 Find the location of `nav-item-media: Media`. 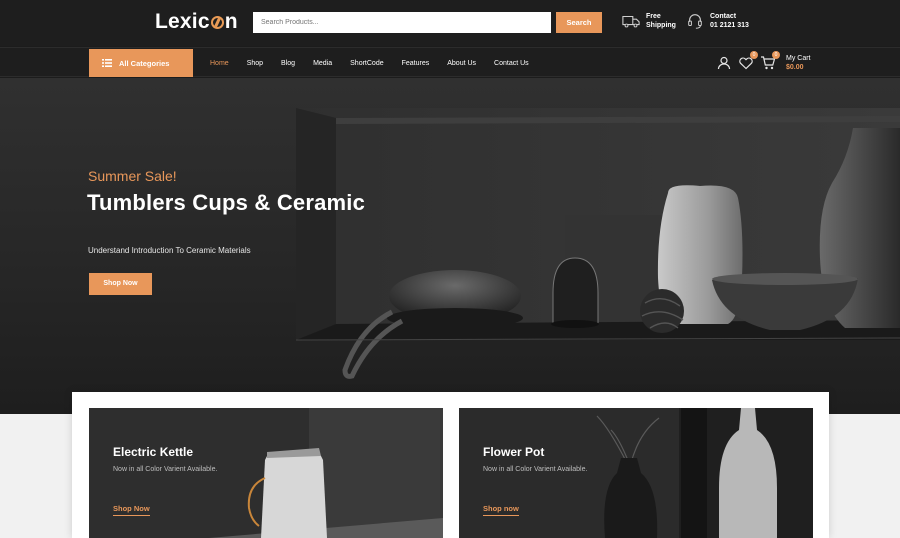

nav-item-media: Media is located at coordinates (322, 63).